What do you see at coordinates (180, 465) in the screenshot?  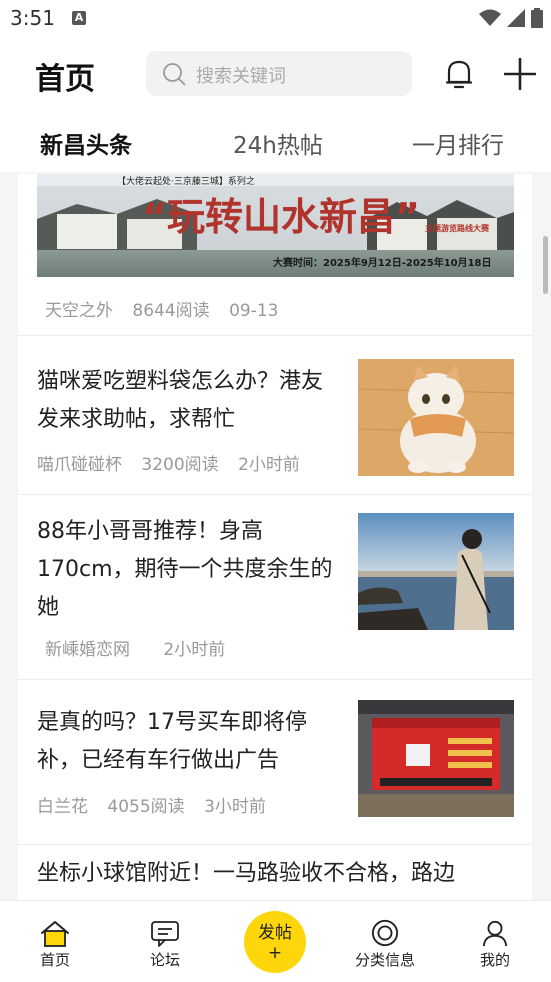 I see `post-reads: 3200阅读` at bounding box center [180, 465].